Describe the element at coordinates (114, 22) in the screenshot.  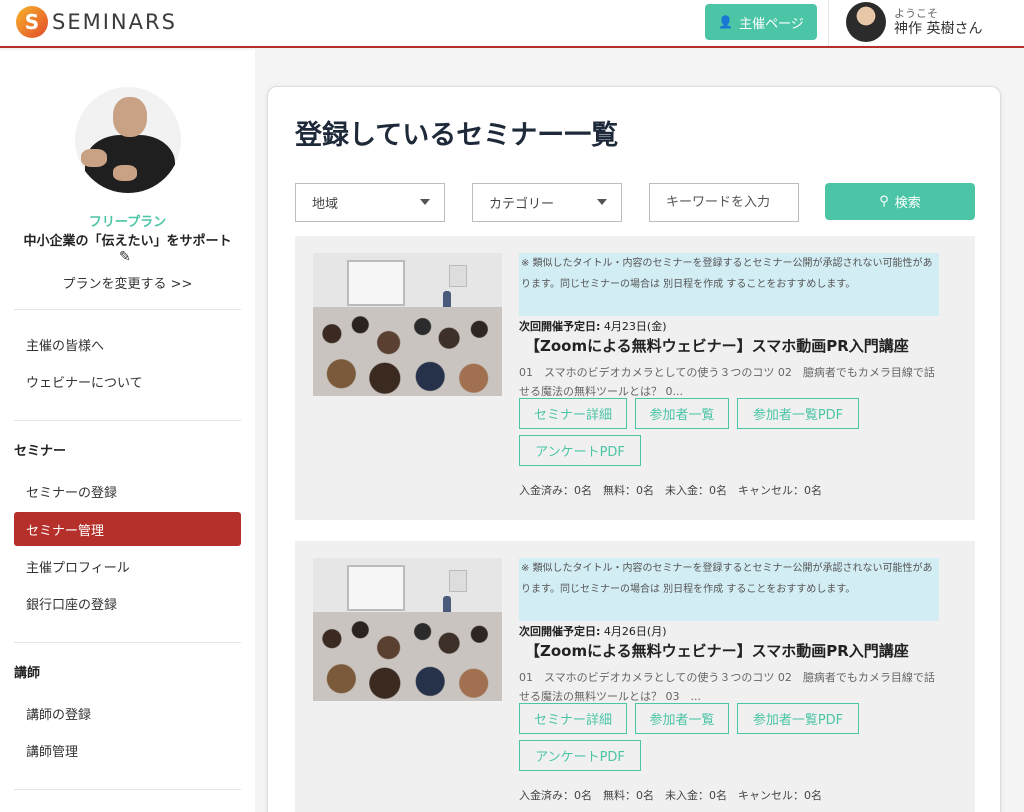
I see `logo-text: SEMINARS` at that location.